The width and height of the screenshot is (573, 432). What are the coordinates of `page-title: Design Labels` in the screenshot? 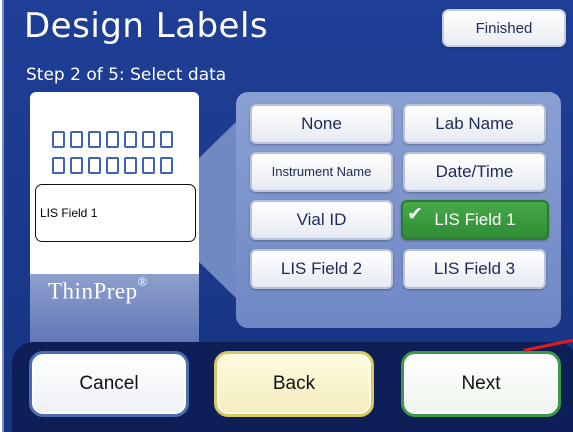 It's located at (146, 26).